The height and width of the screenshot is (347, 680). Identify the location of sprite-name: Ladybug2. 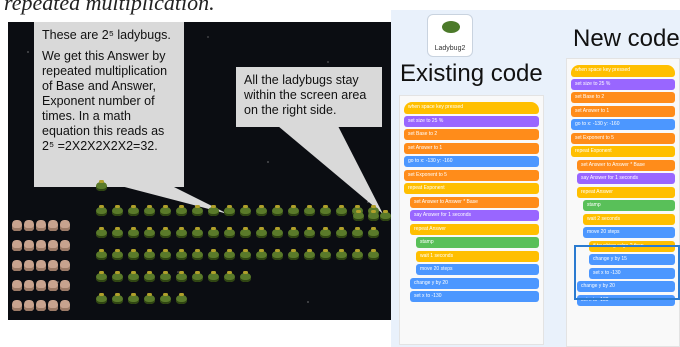
(450, 48).